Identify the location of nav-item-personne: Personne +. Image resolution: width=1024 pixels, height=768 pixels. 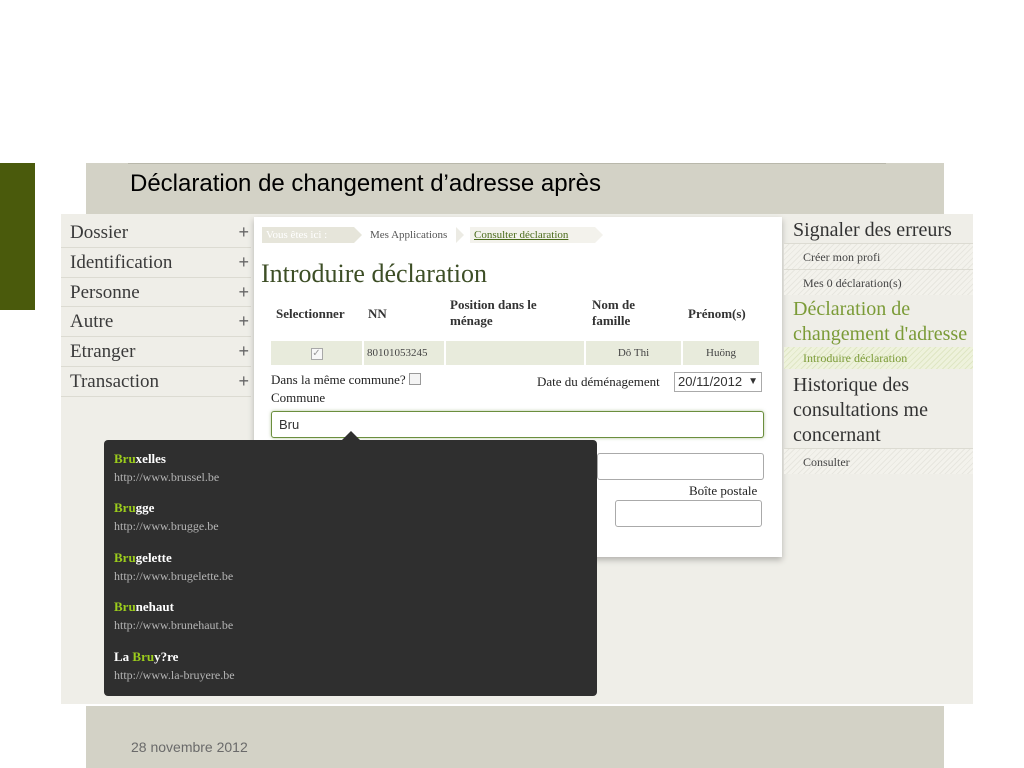
(156, 293).